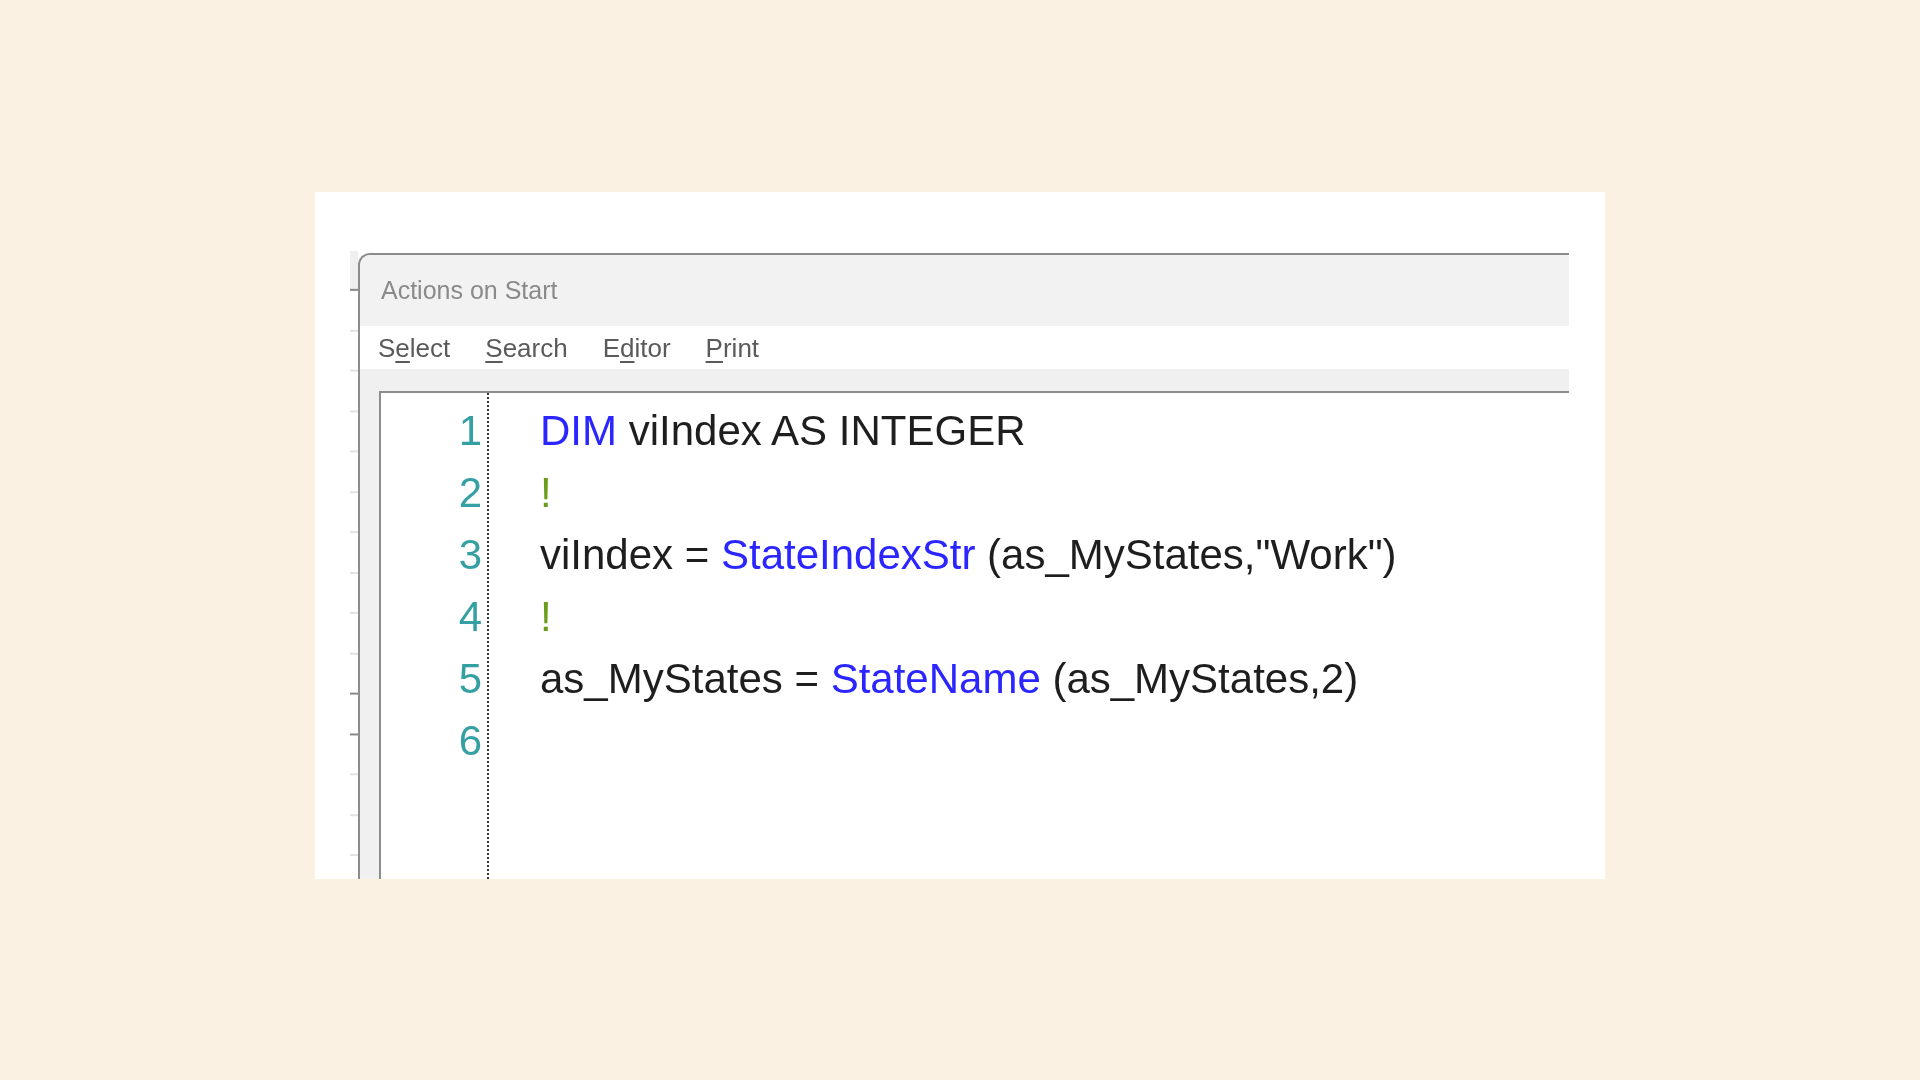 This screenshot has height=1080, width=1920. I want to click on line-number: 1, so click(470, 431).